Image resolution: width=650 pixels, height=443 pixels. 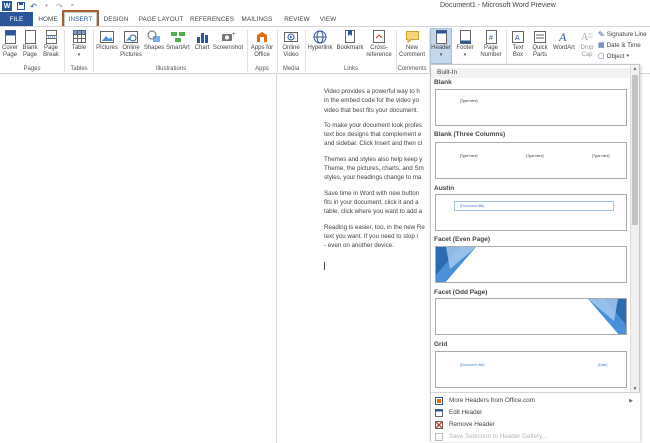 What do you see at coordinates (202, 40) in the screenshot?
I see `chart-button: Chart` at bounding box center [202, 40].